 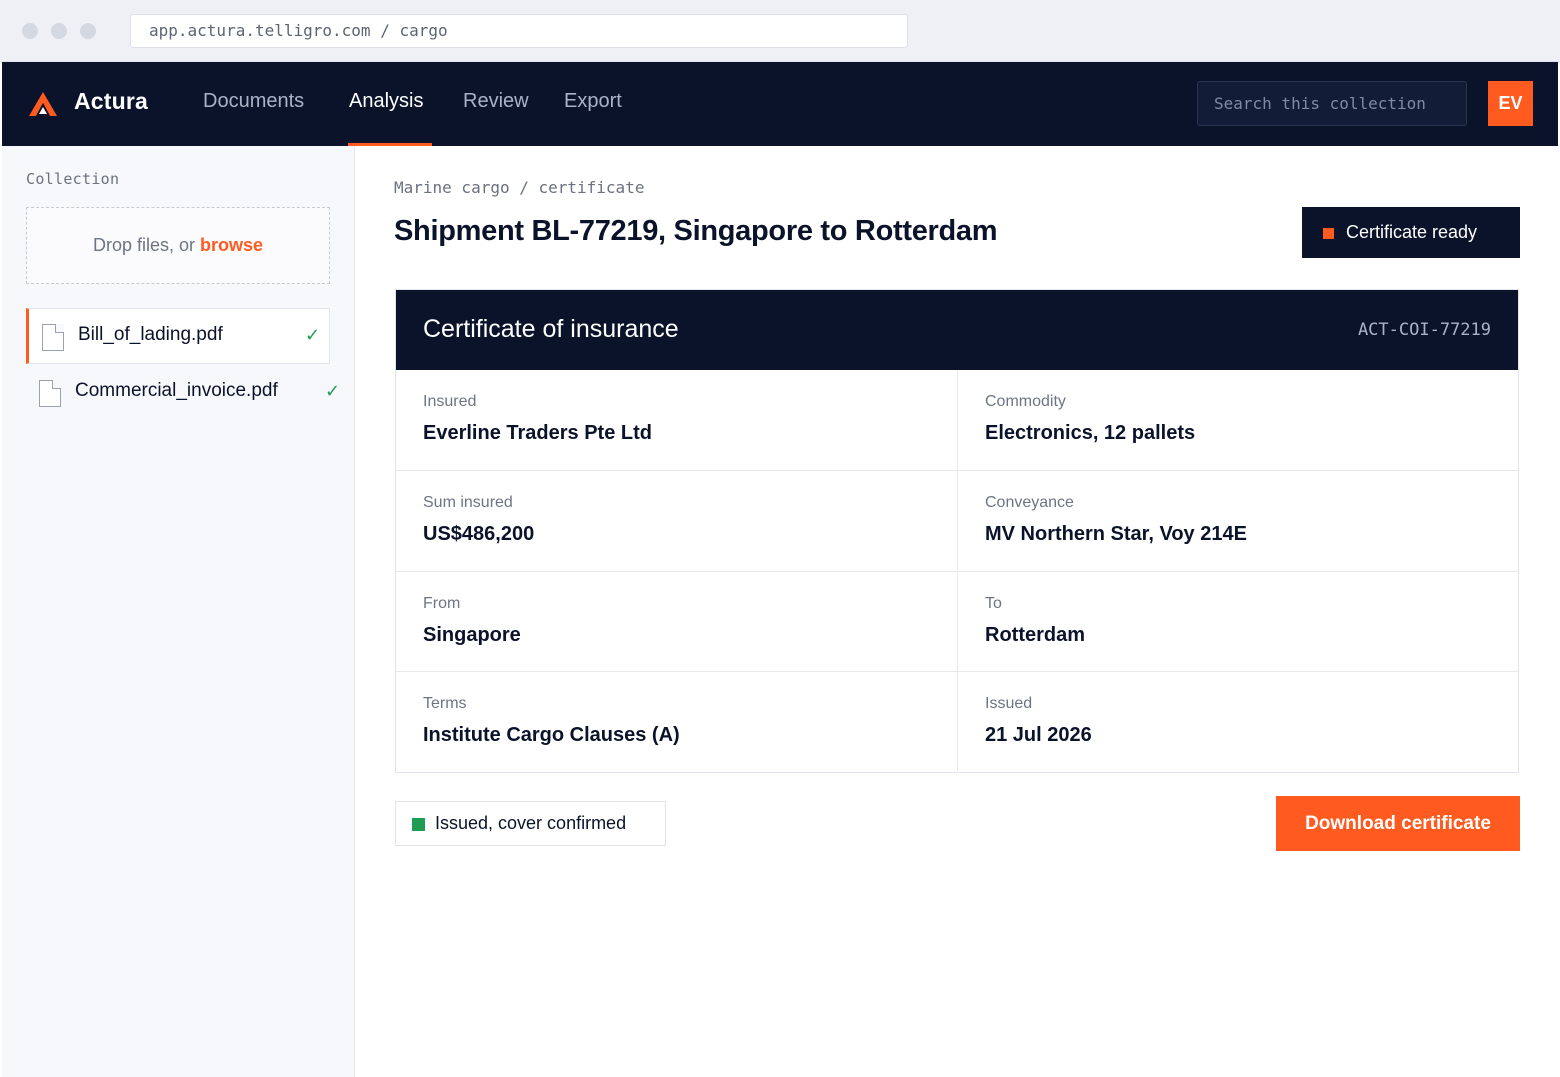 What do you see at coordinates (88, 31) in the screenshot?
I see `window-maximize-dot` at bounding box center [88, 31].